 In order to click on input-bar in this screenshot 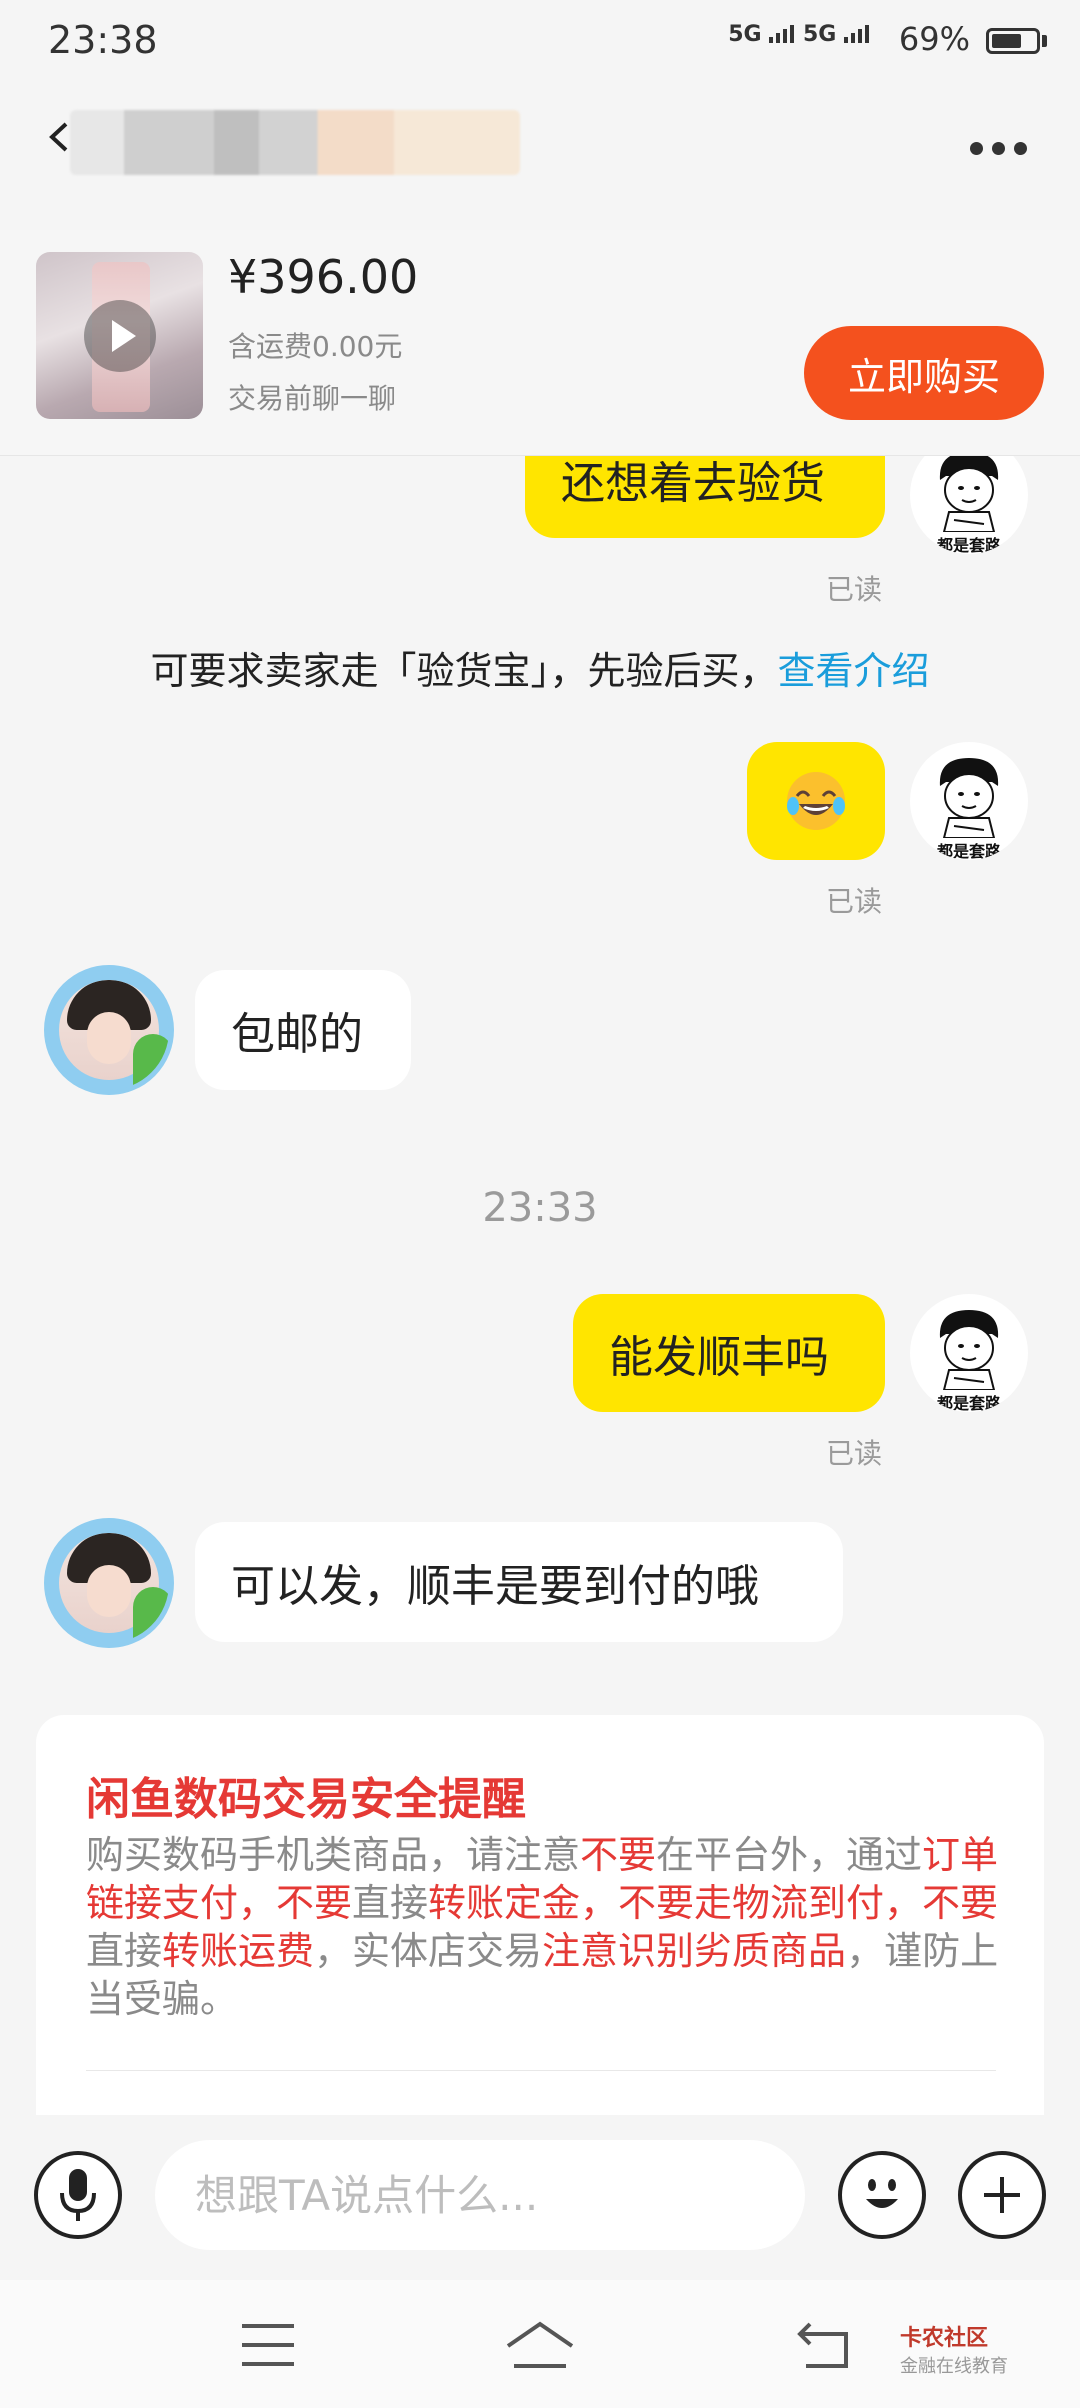, I will do `click(540, 2197)`.